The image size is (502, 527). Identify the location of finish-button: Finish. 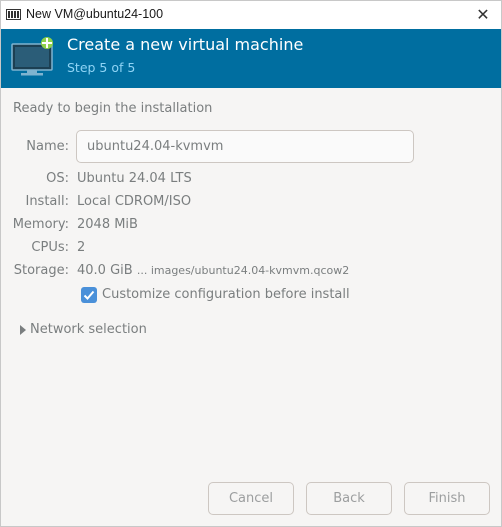
(447, 498).